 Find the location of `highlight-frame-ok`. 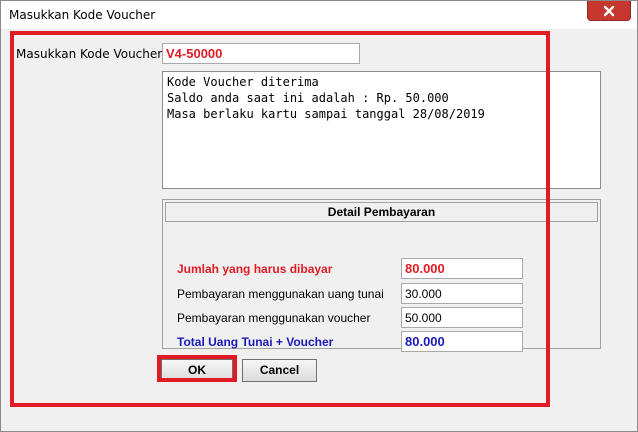

highlight-frame-ok is located at coordinates (197, 368).